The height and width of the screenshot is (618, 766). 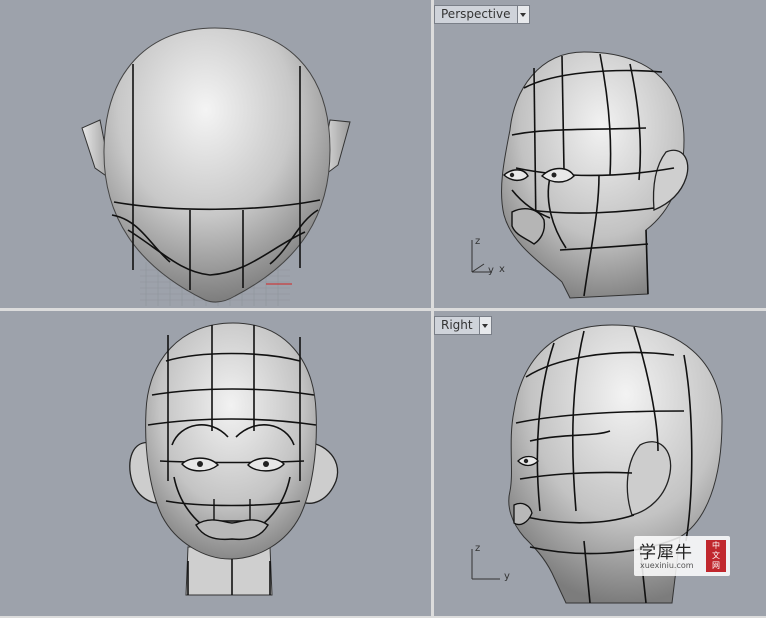 I want to click on perspective-viewport-label: Perspective, so click(x=482, y=14).